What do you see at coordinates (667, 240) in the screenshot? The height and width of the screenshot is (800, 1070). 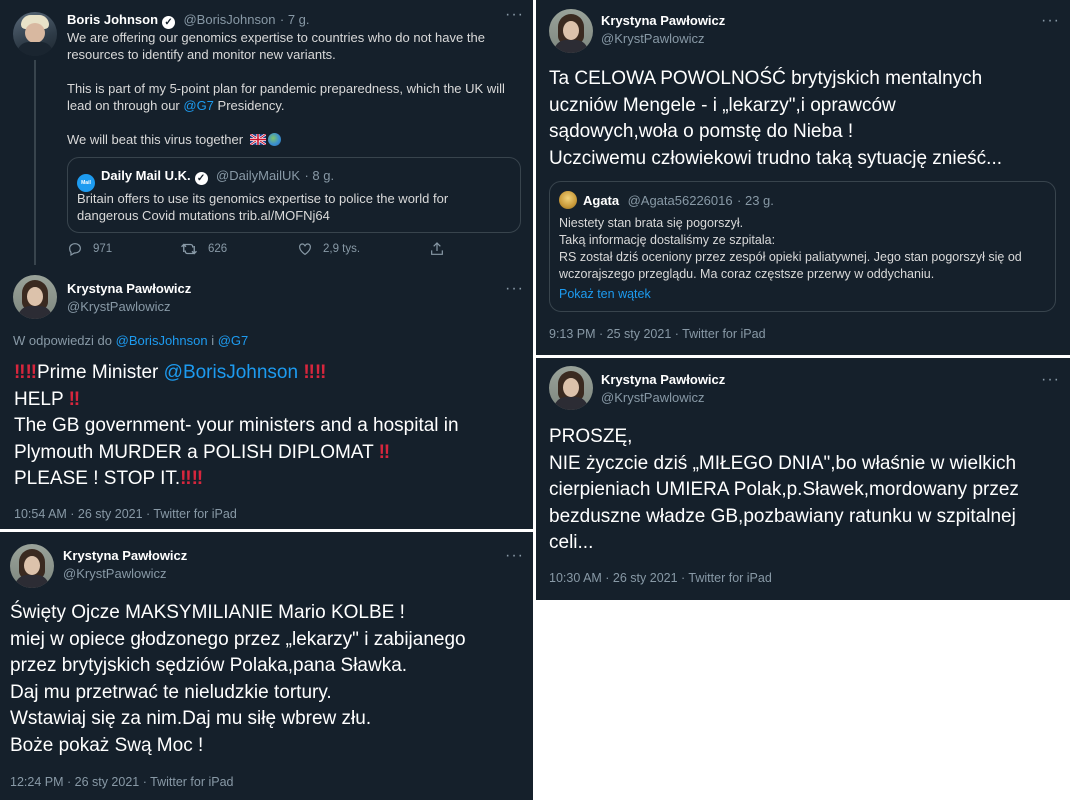 I see `quoted-line: Taką informację dostaliśmy ze szpitala:` at bounding box center [667, 240].